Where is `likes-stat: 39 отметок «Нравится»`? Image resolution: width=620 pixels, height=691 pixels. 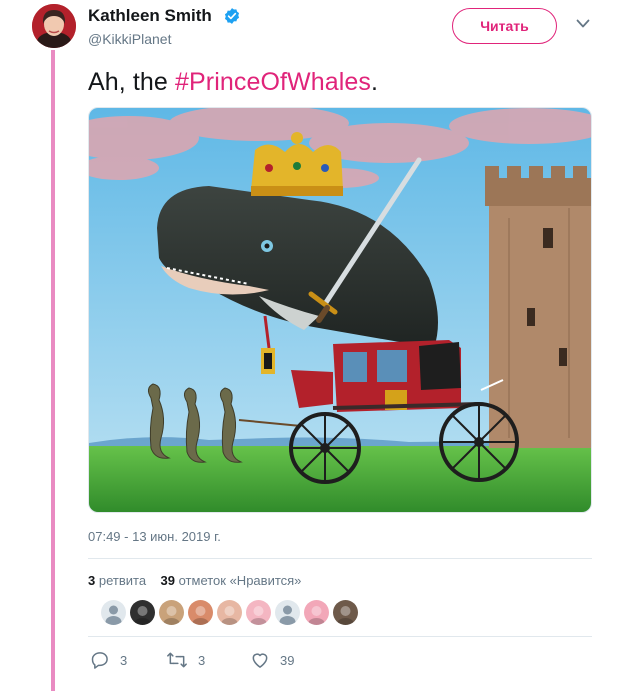 likes-stat: 39 отметок «Нравится» is located at coordinates (231, 580).